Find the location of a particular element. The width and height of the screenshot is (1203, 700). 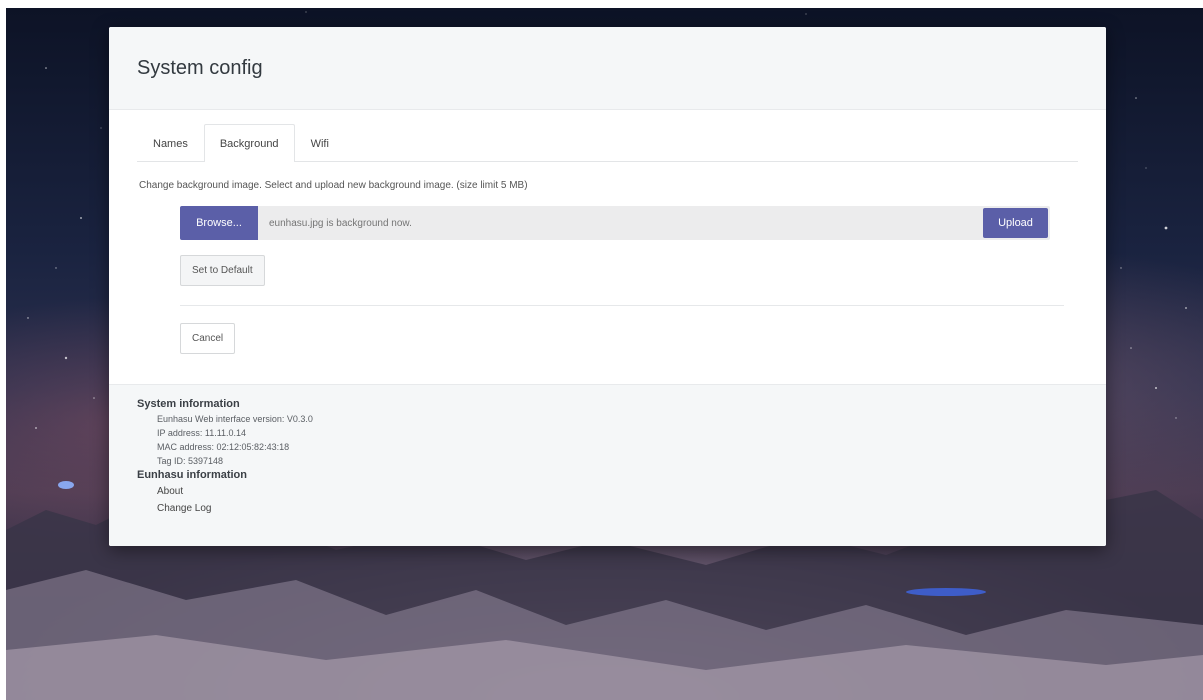

cancel-button: Cancel is located at coordinates (208, 338).